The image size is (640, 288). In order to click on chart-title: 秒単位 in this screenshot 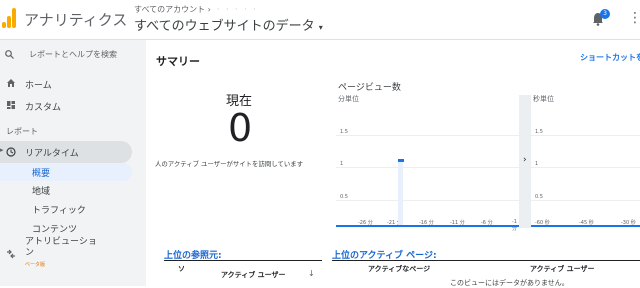, I will do `click(543, 99)`.